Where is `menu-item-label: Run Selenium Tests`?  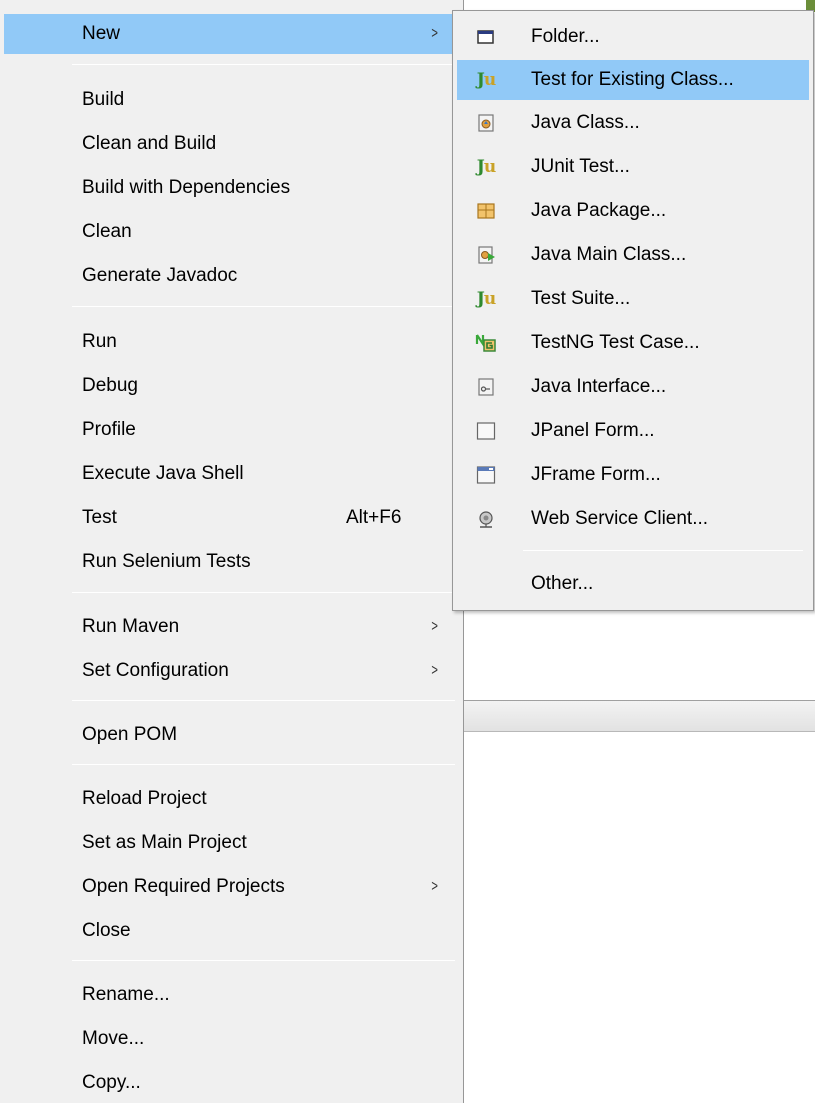 menu-item-label: Run Selenium Tests is located at coordinates (166, 561).